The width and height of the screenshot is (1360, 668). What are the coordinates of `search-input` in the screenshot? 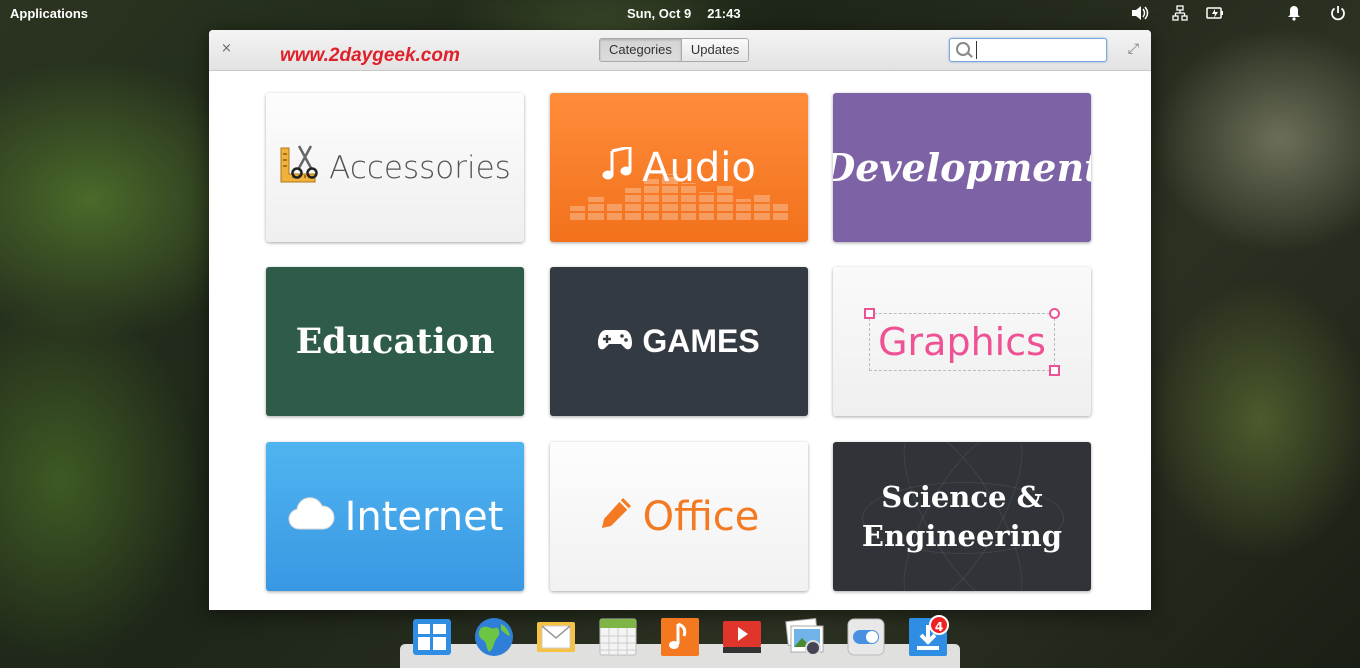 It's located at (1040, 50).